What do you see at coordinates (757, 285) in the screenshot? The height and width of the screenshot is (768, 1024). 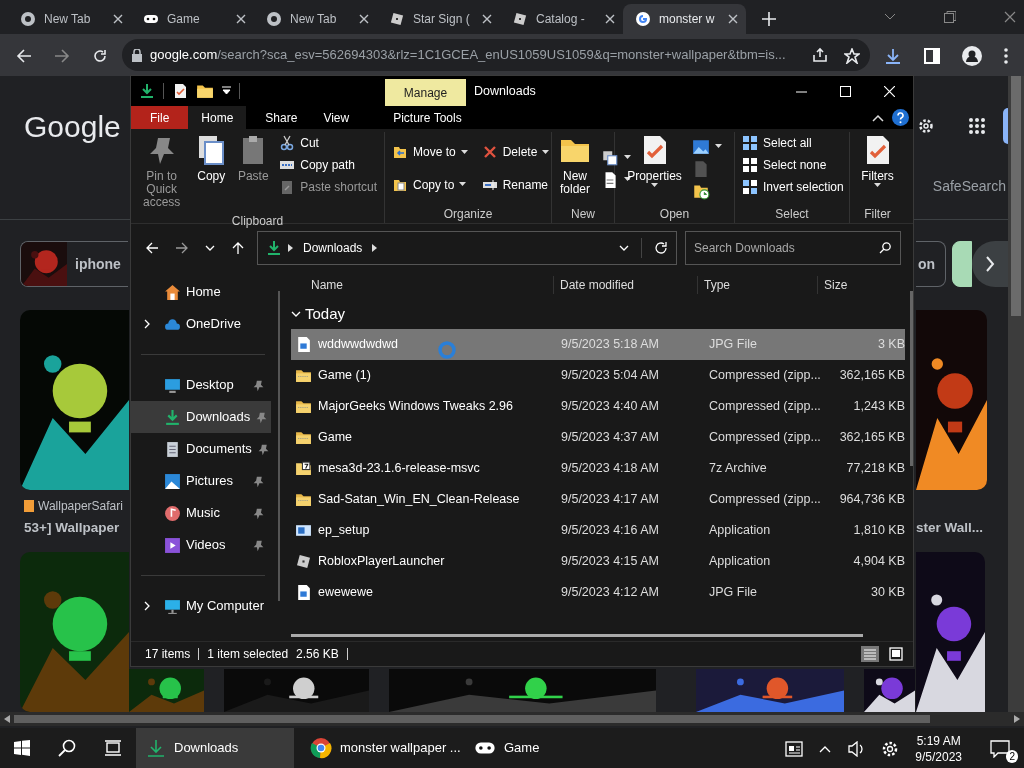 I see `column-header: Type` at bounding box center [757, 285].